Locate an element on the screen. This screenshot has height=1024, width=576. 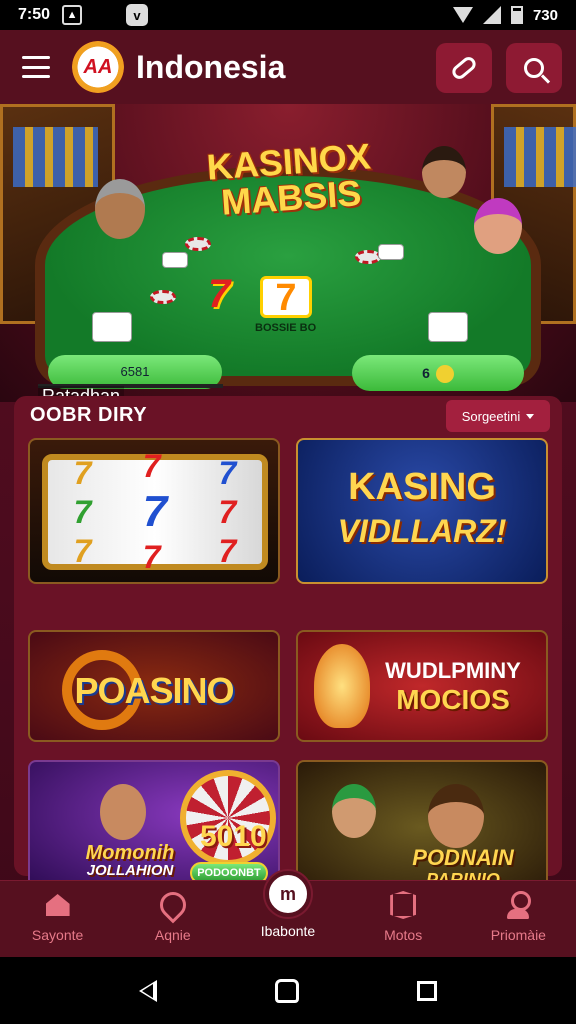
nav-label: Aqnie is located at coordinates (172, 935).